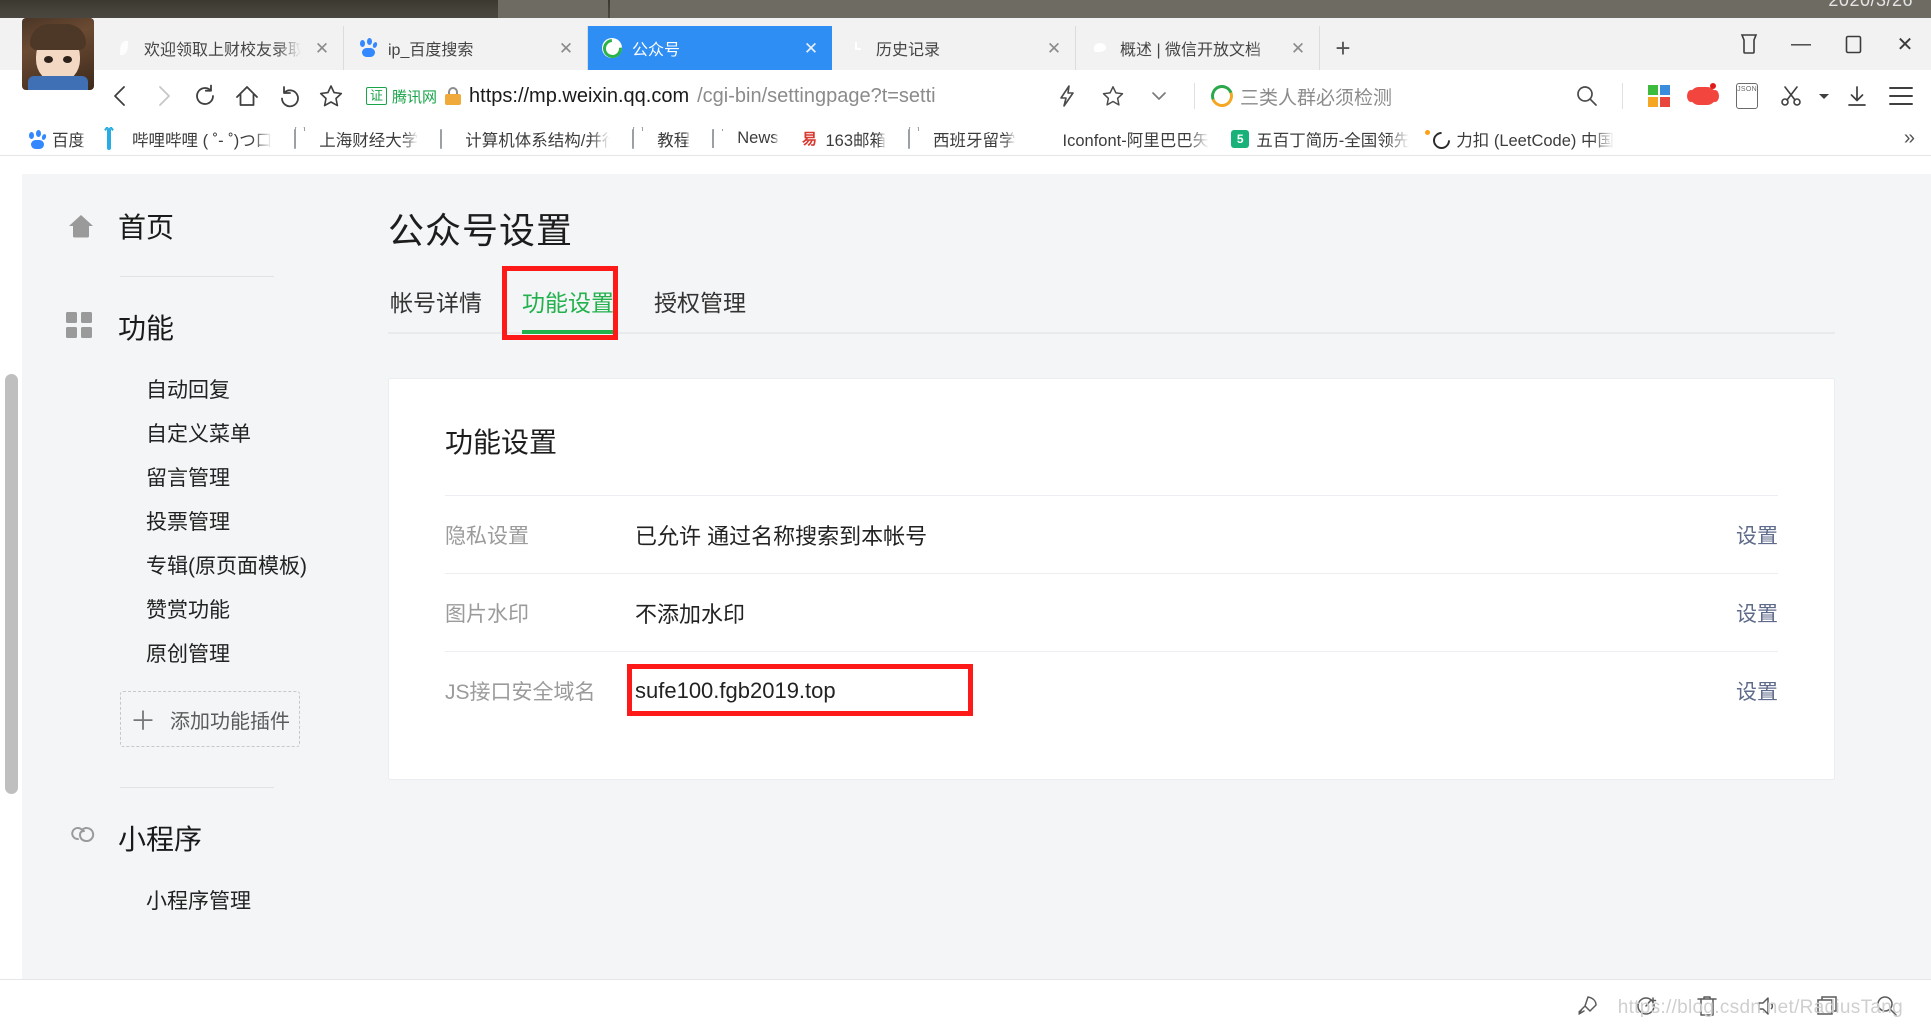  Describe the element at coordinates (189, 139) in the screenshot. I see `bookmark-bilibili: 哔哩哔哩 ( ˚- ˚)つ口` at that location.